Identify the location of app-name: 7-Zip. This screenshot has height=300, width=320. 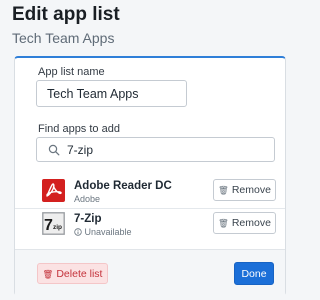
(88, 219).